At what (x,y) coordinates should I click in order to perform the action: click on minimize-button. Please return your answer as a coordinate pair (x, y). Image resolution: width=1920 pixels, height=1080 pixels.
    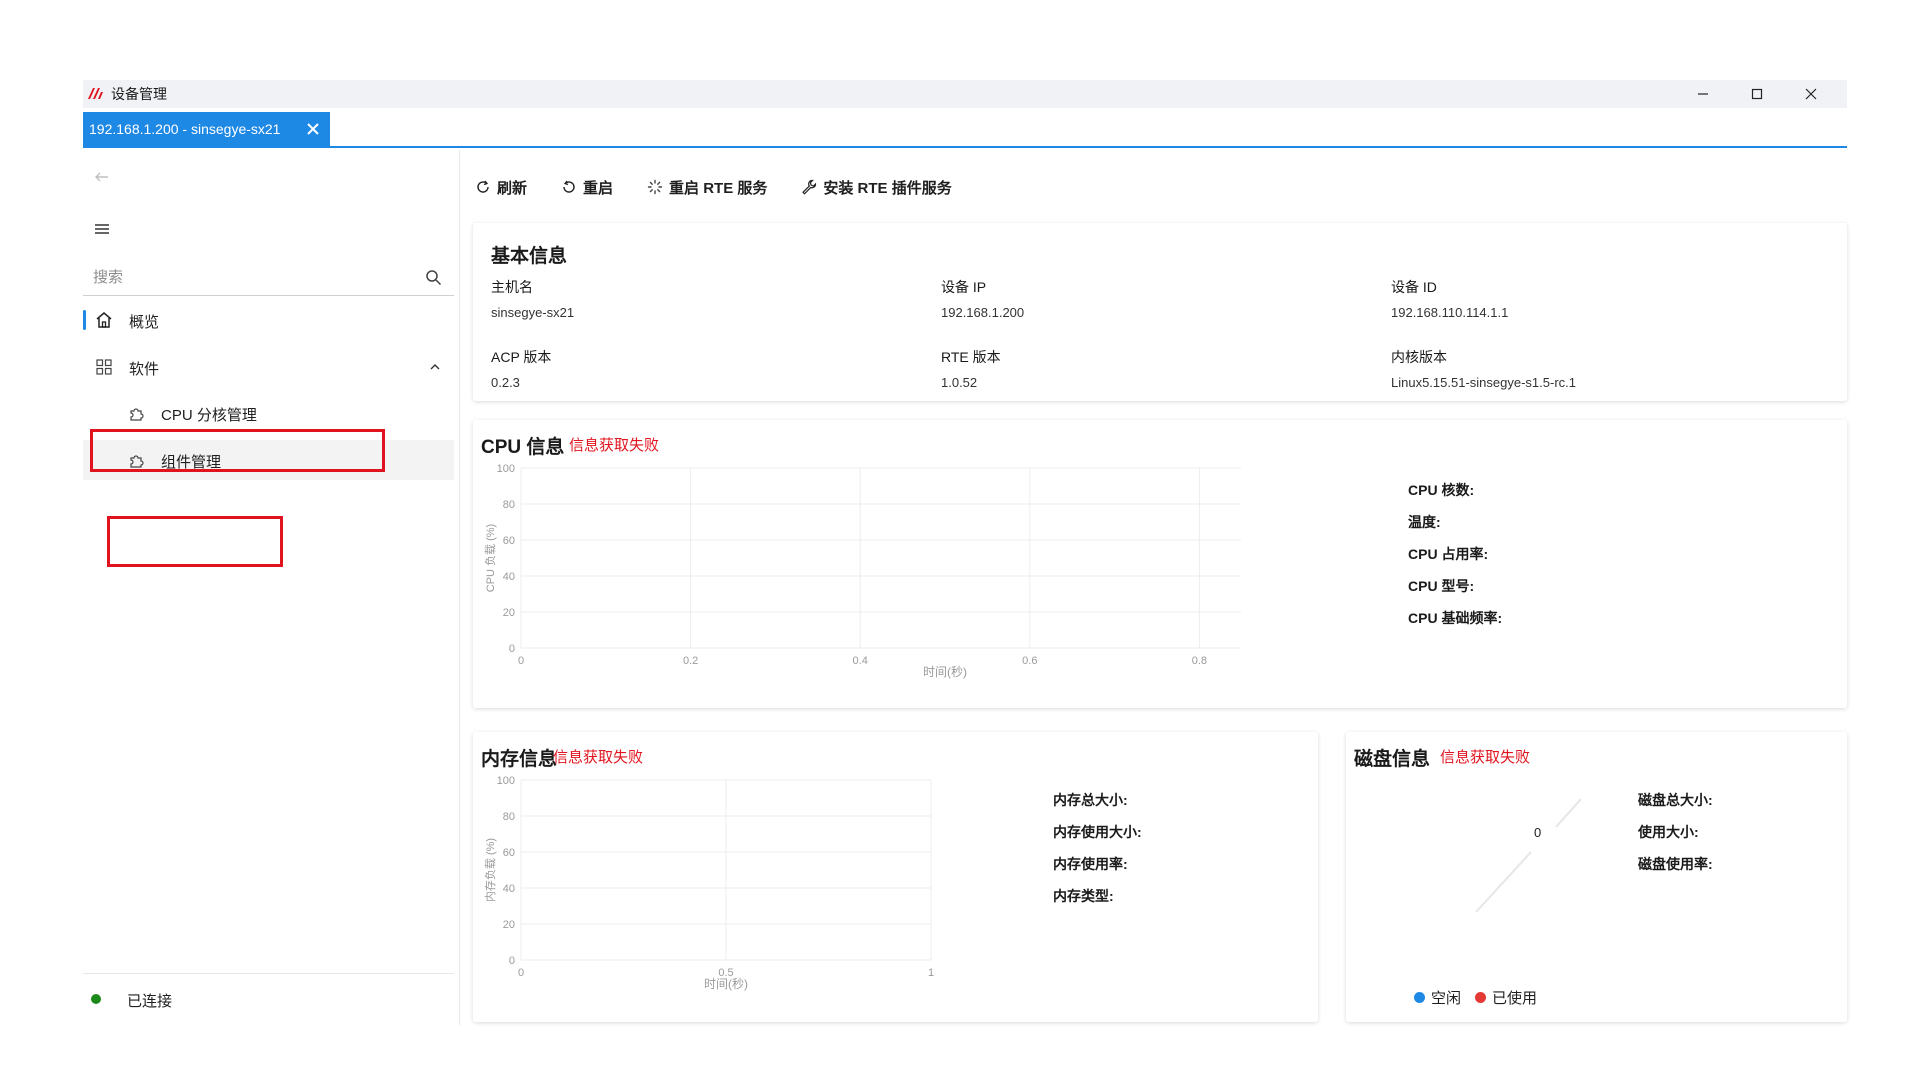
    Looking at the image, I should click on (1703, 94).